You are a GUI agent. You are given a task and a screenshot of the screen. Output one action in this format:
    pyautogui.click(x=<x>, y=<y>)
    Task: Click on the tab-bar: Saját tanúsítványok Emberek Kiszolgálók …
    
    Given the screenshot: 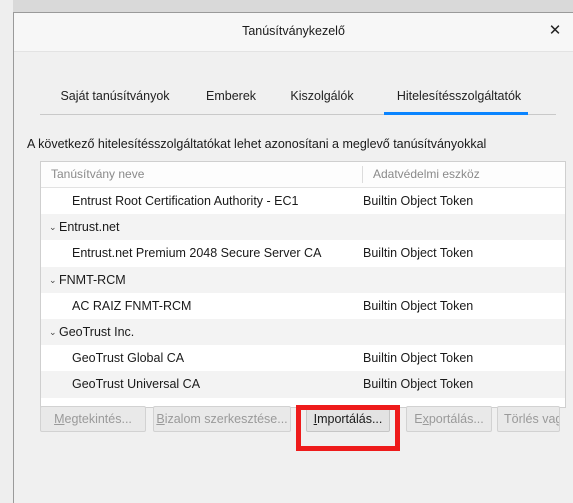 What is the action you would take?
    pyautogui.click(x=298, y=97)
    